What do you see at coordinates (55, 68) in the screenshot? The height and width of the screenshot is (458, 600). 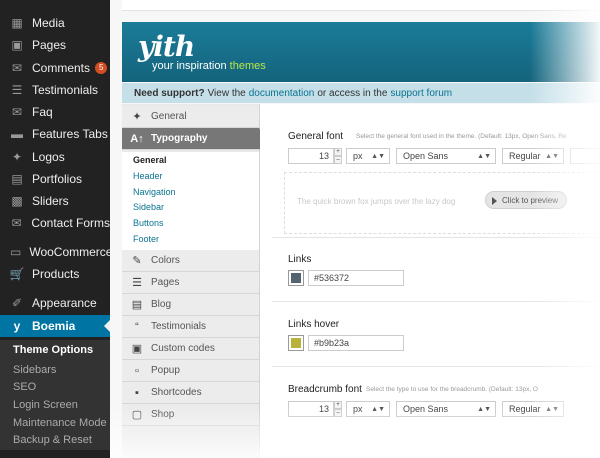 I see `sidebar-item-comments: ✉ Comments 5` at bounding box center [55, 68].